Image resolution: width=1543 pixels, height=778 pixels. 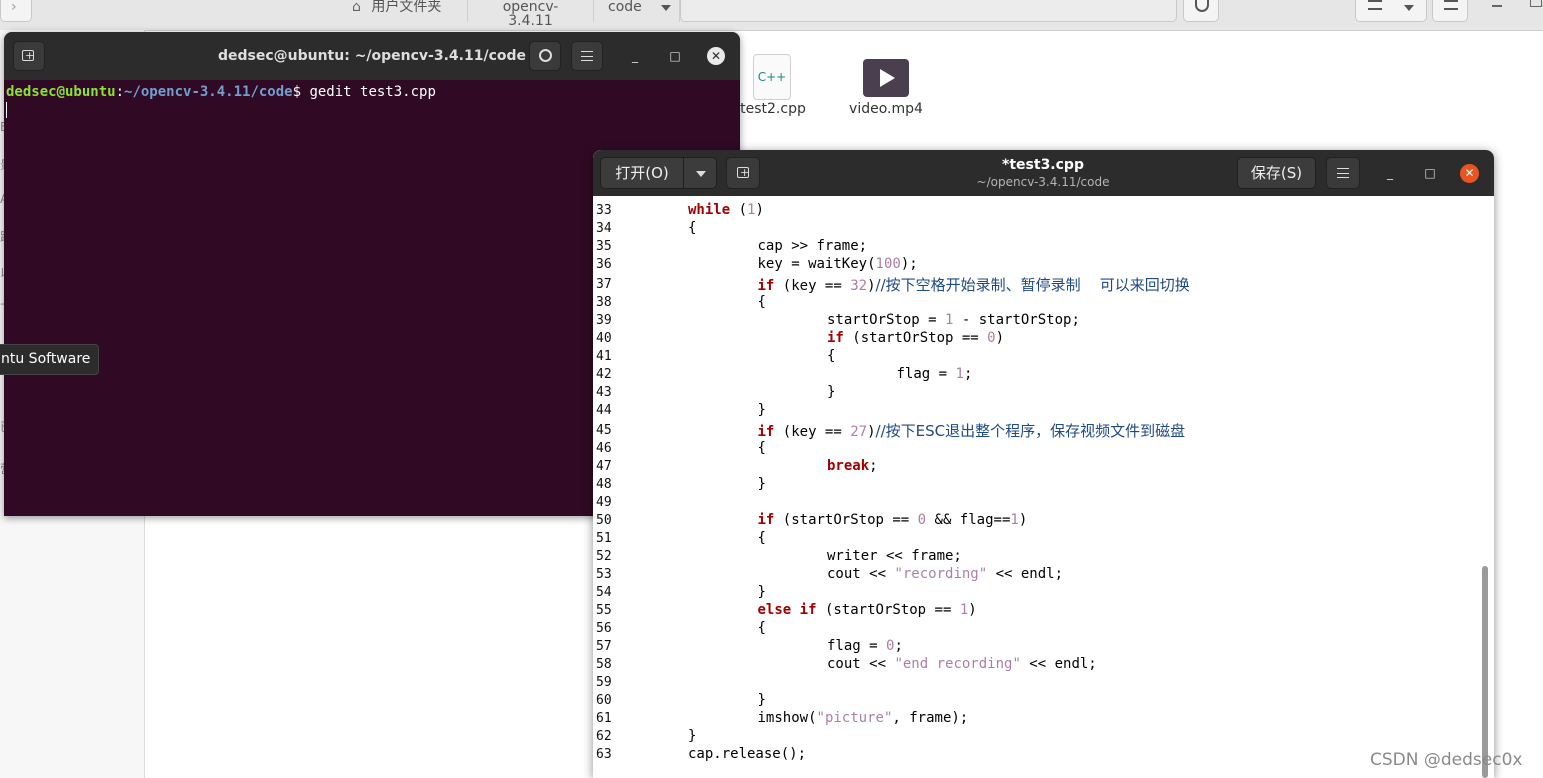 I want to click on line-number: 55, so click(x=604, y=610).